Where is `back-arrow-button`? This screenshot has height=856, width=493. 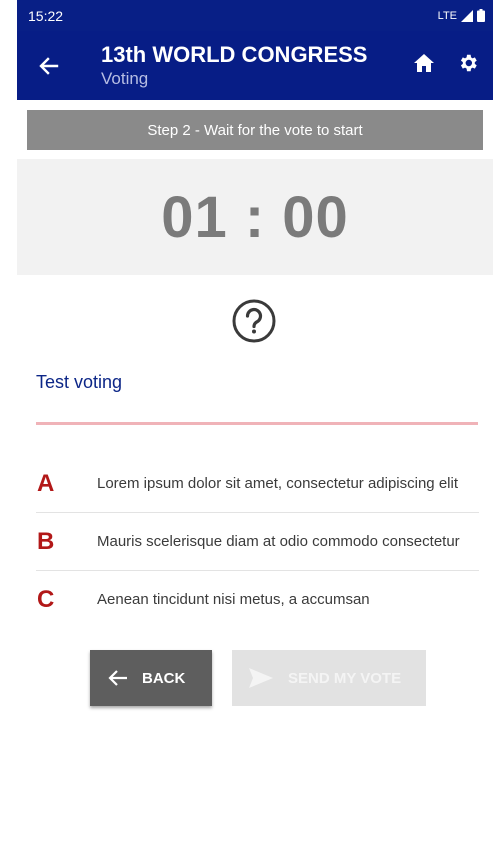
back-arrow-button is located at coordinates (49, 65).